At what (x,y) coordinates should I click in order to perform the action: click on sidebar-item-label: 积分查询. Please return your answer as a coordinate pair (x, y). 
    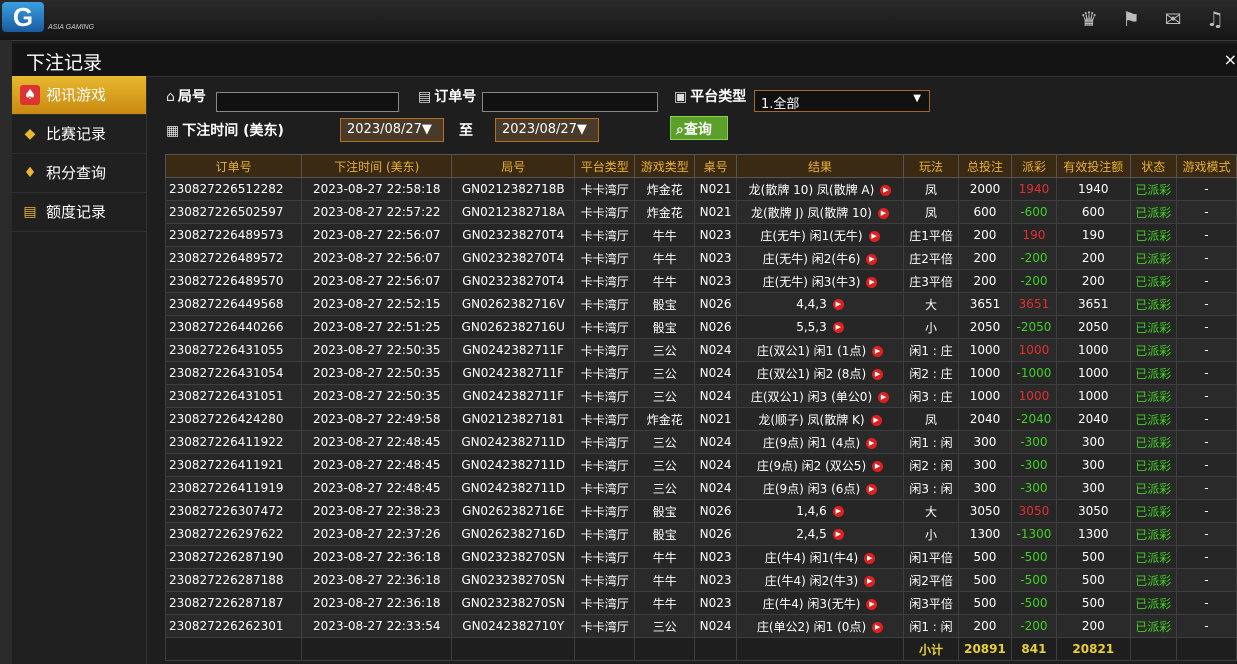
    Looking at the image, I should click on (76, 173).